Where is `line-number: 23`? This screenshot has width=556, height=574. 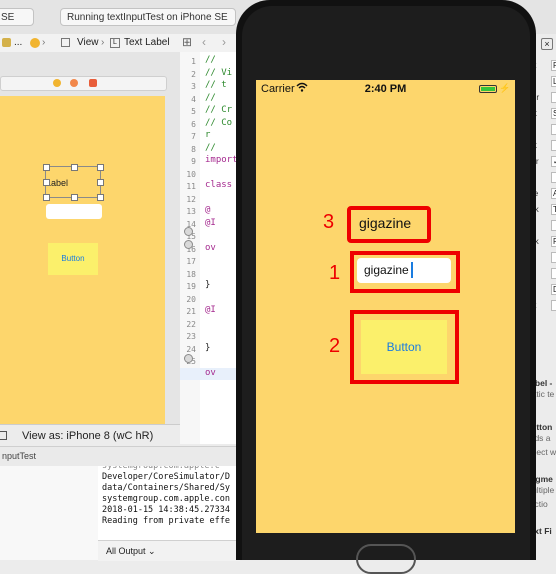 line-number: 23 is located at coordinates (188, 336).